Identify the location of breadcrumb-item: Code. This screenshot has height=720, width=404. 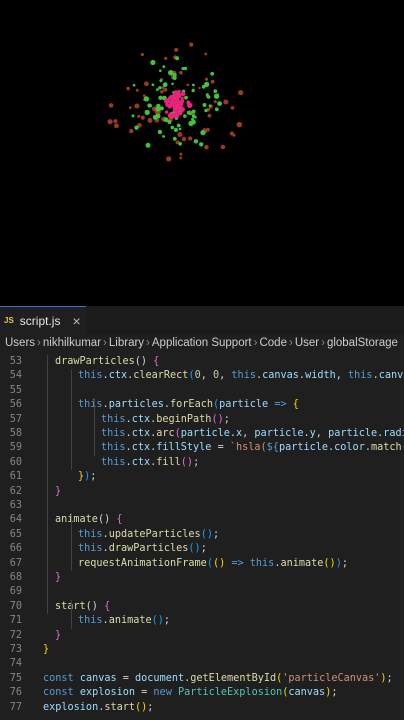
(273, 343).